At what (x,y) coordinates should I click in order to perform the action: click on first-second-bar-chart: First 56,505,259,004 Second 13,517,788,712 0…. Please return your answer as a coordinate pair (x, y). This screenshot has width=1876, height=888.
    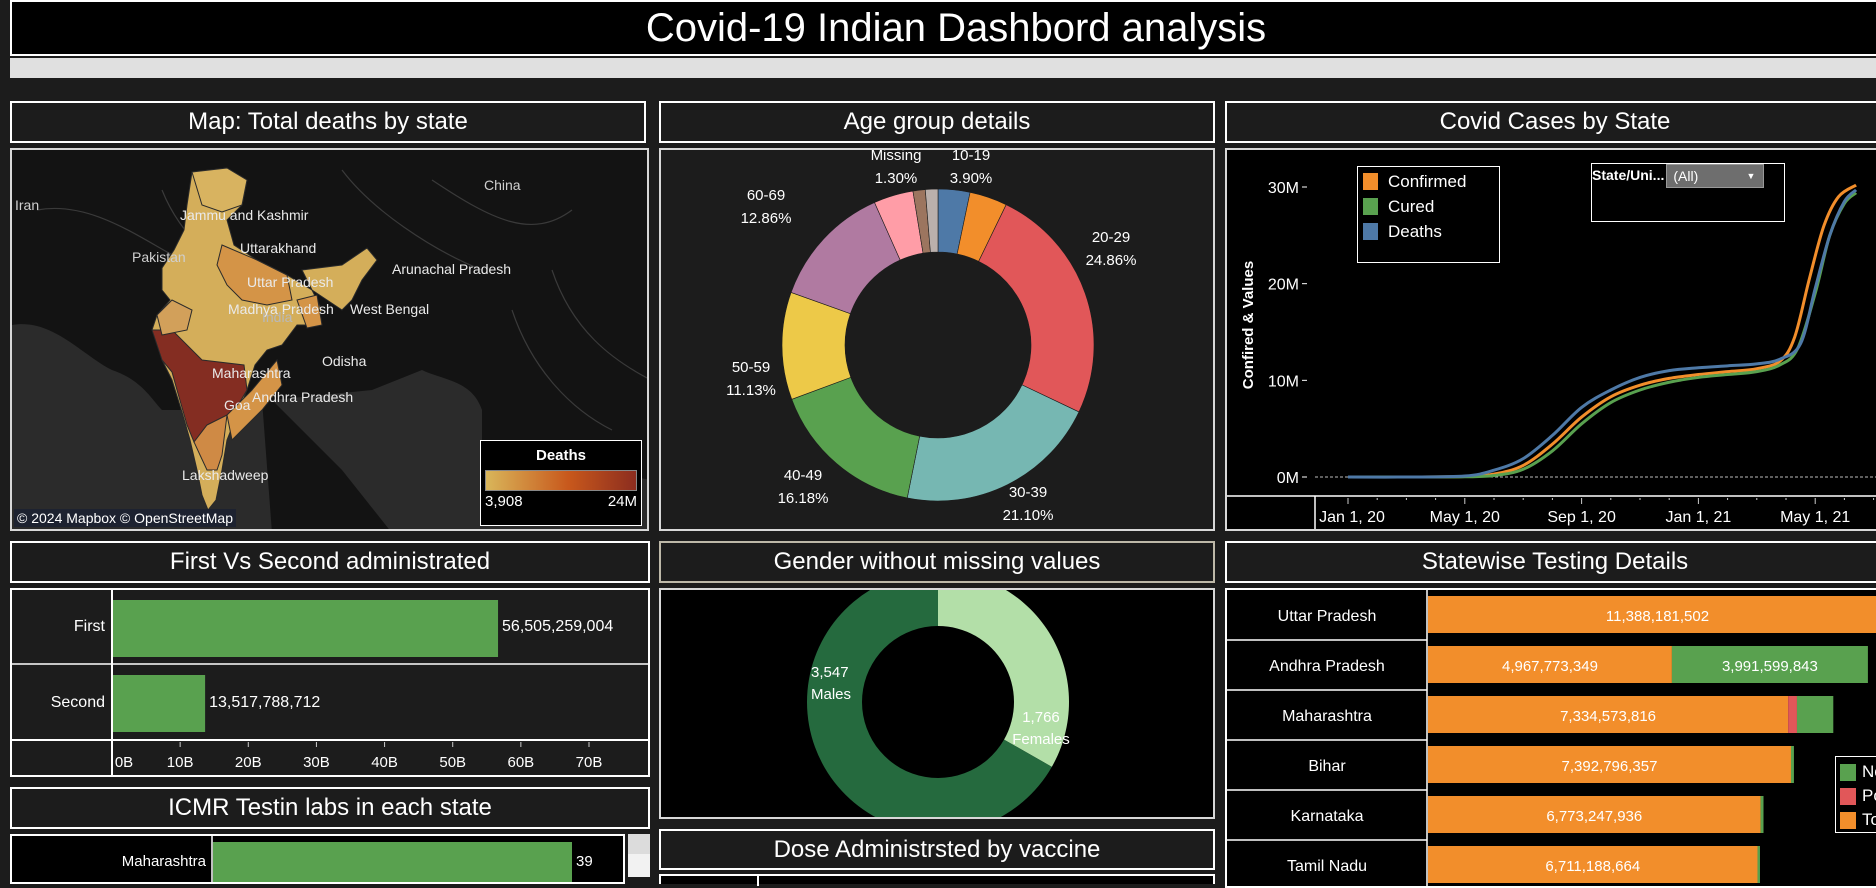
    Looking at the image, I should click on (331, 683).